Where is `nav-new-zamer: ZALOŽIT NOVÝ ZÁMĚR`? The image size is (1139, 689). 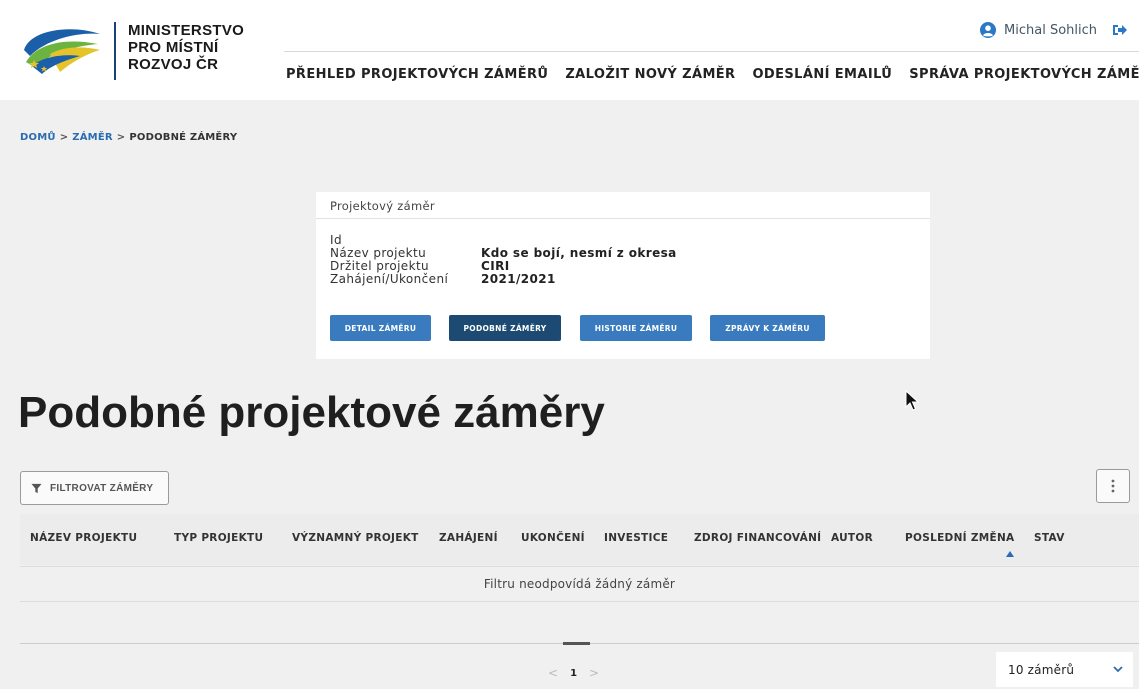
nav-new-zamer: ZALOŽIT NOVÝ ZÁMĚR is located at coordinates (650, 74).